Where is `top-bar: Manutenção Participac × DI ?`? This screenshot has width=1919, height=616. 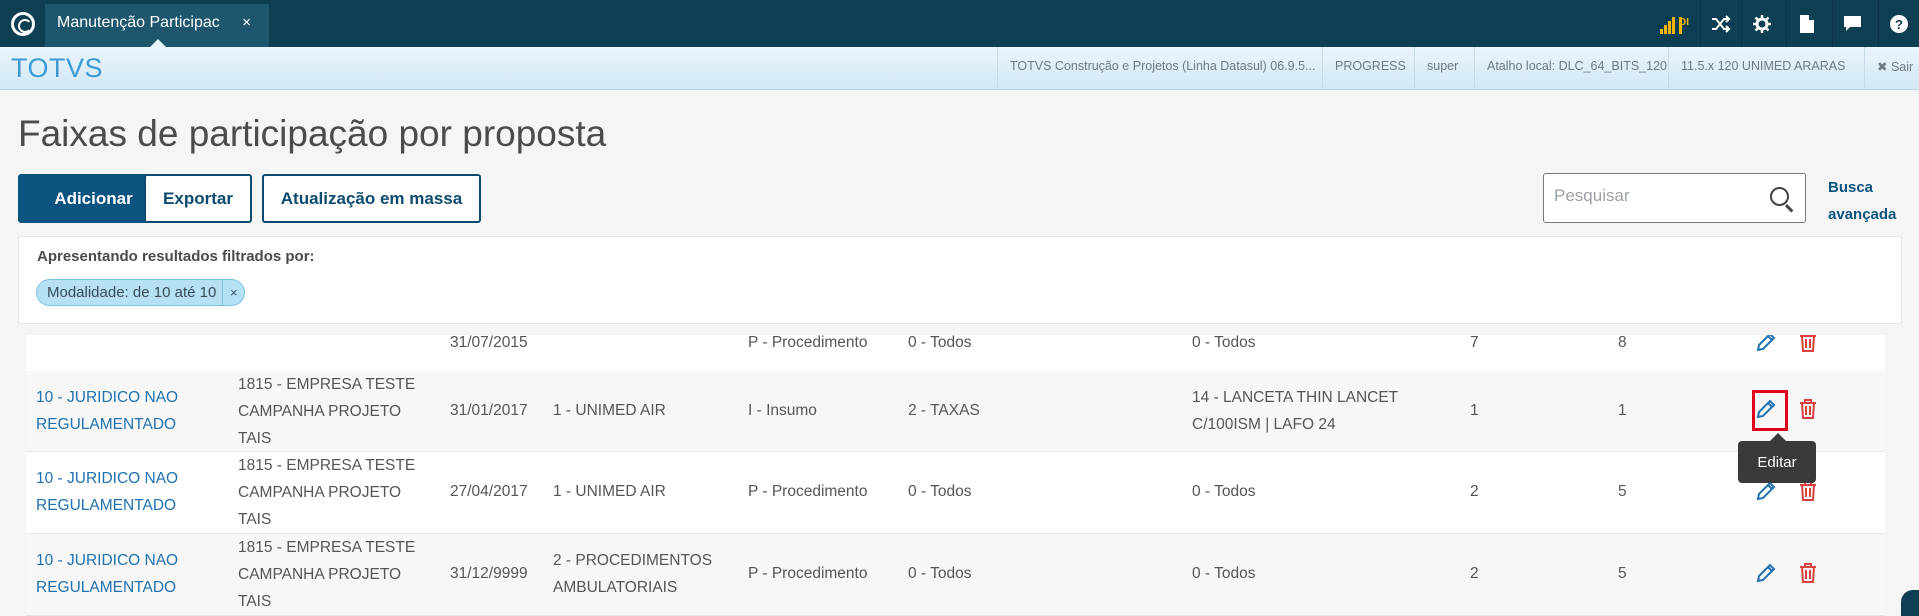
top-bar: Manutenção Participac × DI ? is located at coordinates (959, 23).